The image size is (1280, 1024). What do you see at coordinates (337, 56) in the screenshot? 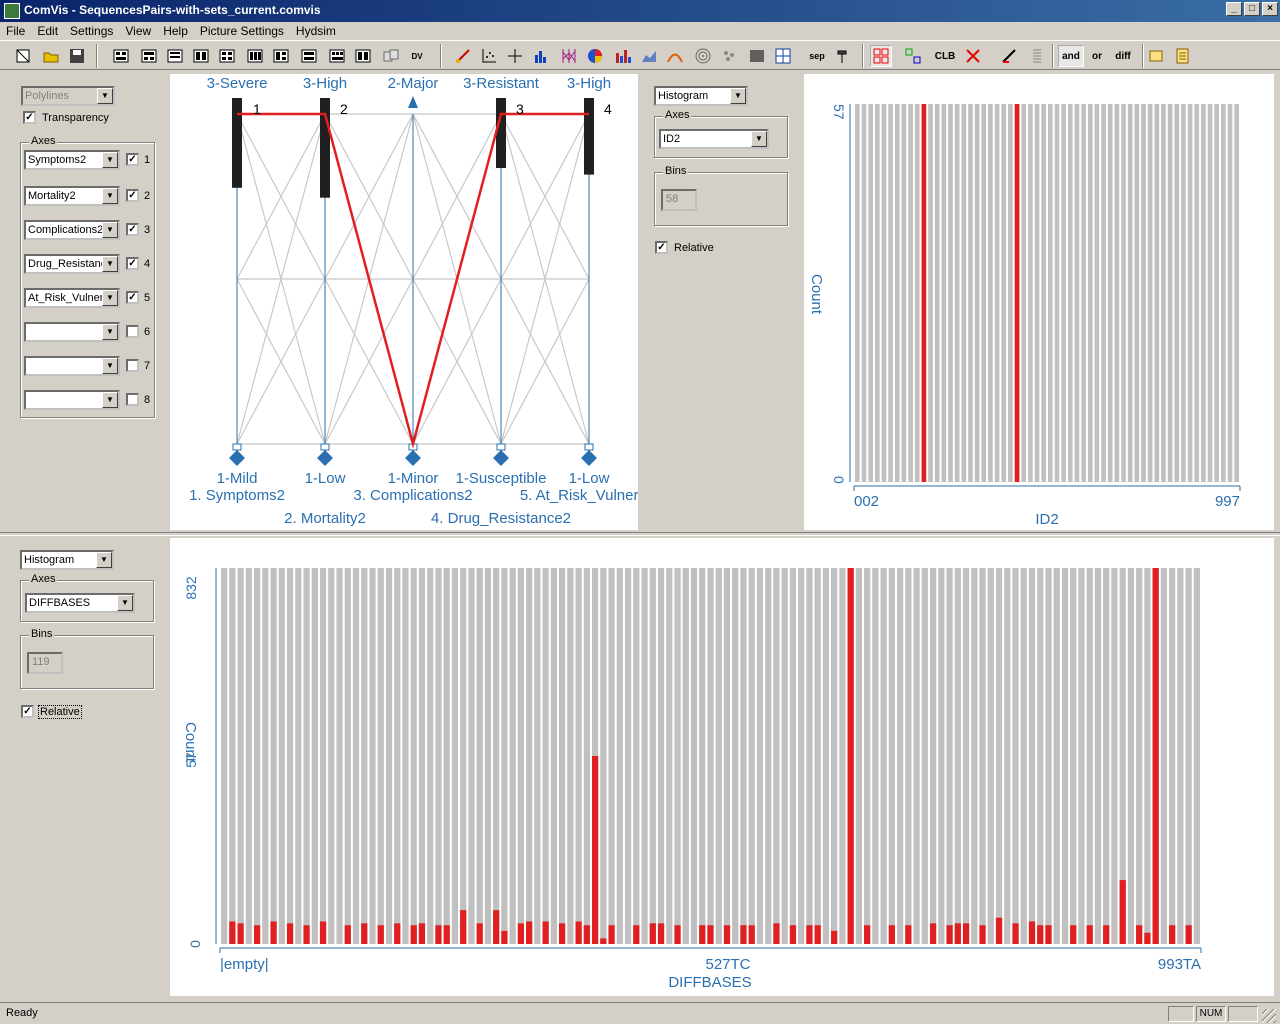
I see `layout-9-icon` at bounding box center [337, 56].